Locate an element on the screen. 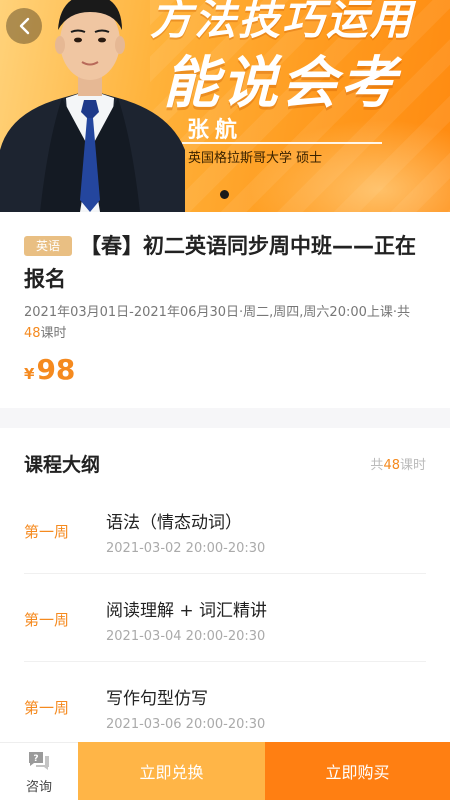 This screenshot has height=800, width=450. syllabus-count-unit: 课时 is located at coordinates (412, 465).